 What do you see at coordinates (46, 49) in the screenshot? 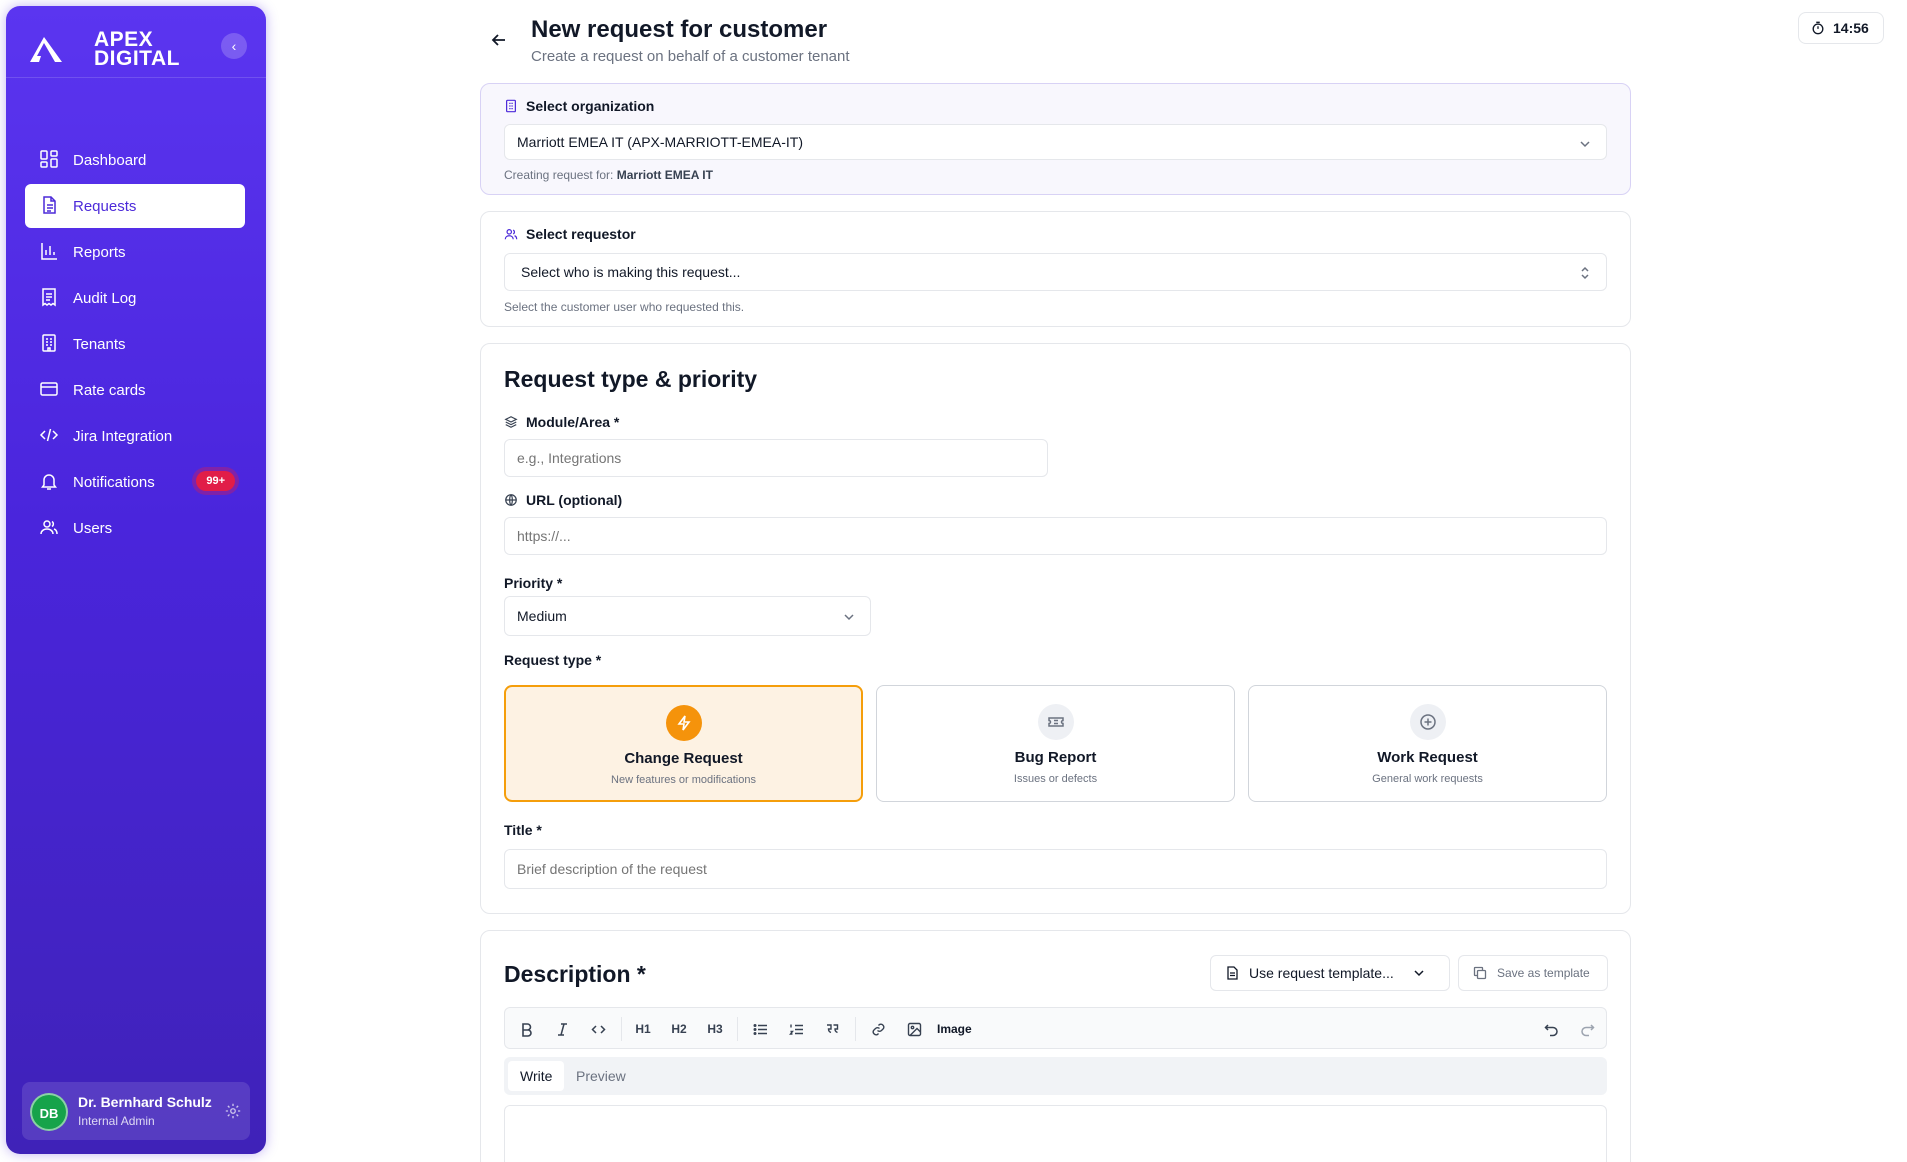
I see `apex-logo-icon` at bounding box center [46, 49].